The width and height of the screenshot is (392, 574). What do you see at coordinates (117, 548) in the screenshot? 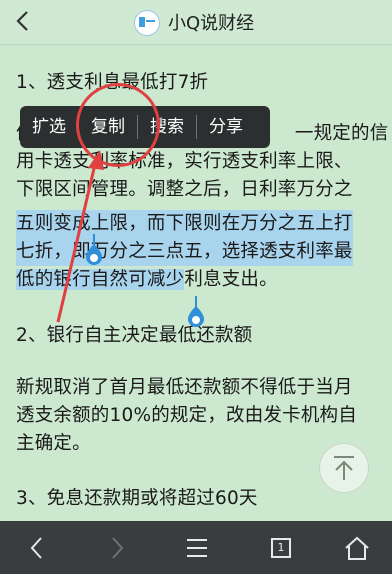
I see `nav-forward-icon` at bounding box center [117, 548].